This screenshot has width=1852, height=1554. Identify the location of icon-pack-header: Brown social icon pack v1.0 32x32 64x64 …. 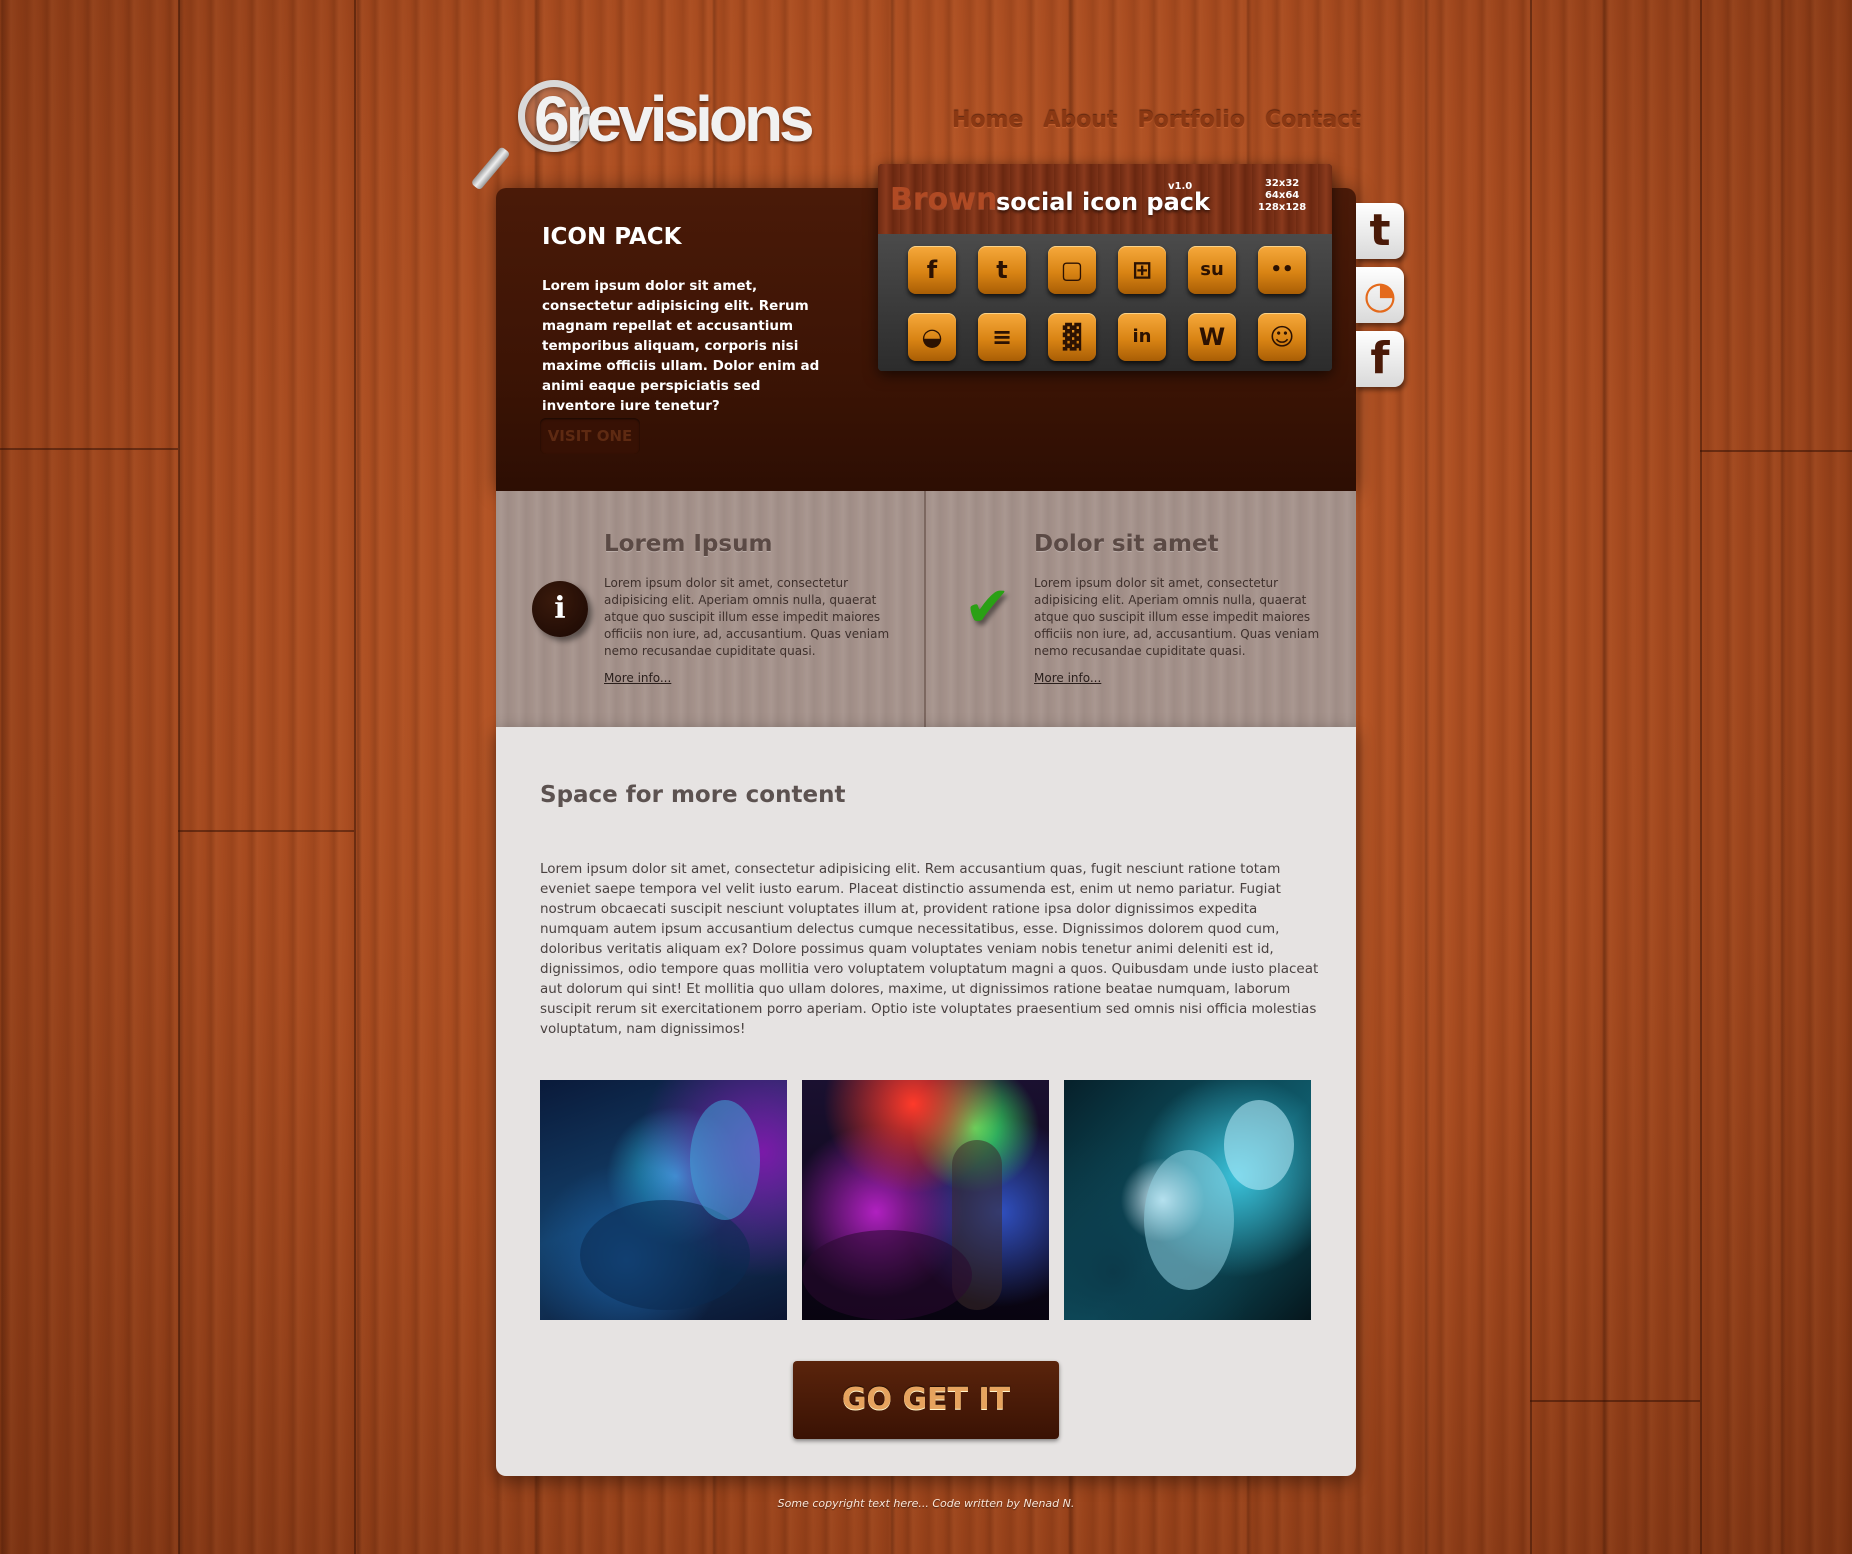
(1105, 199).